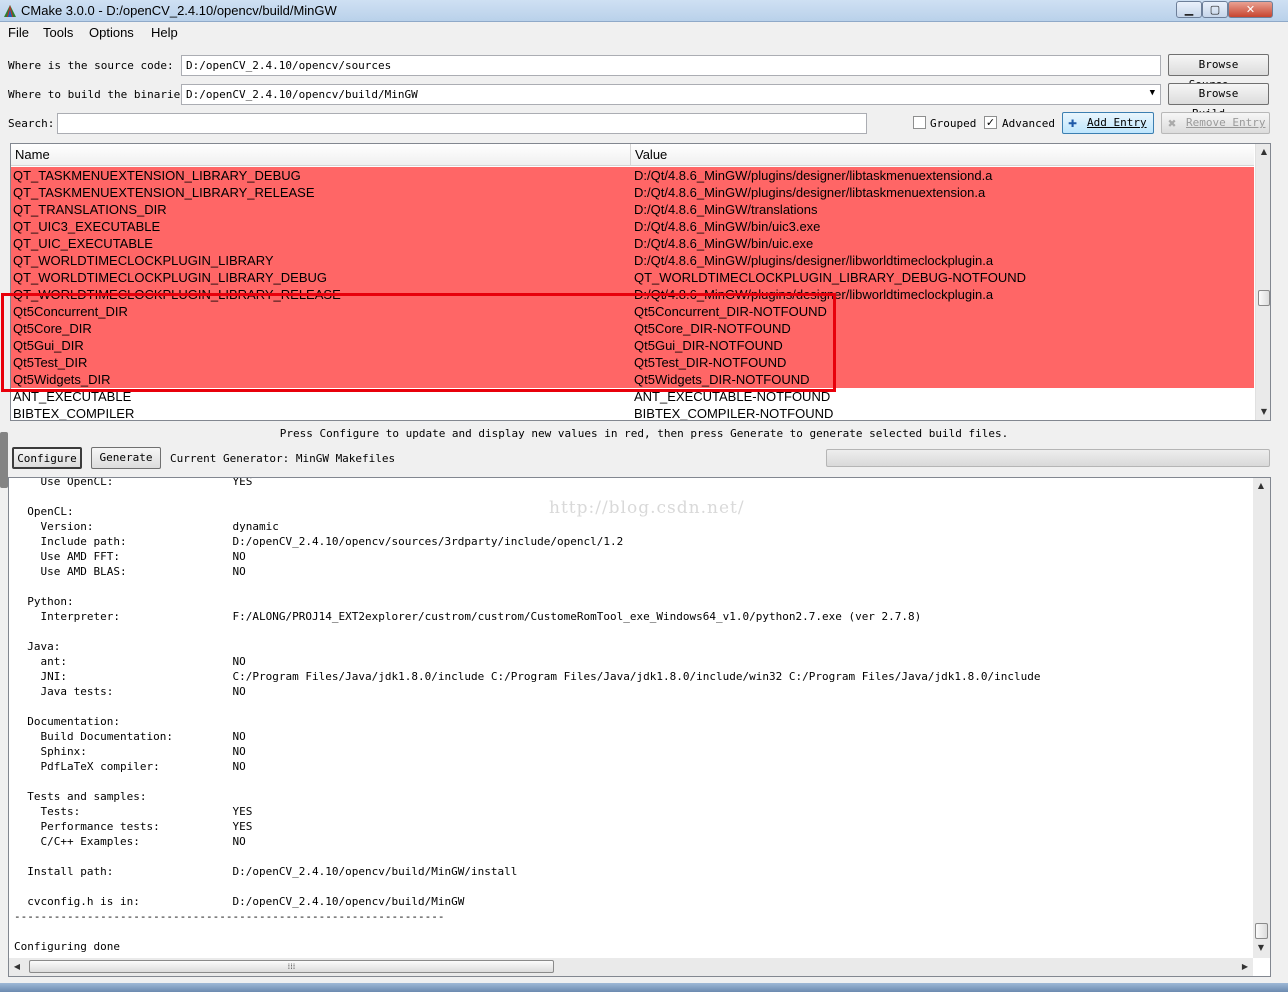  Describe the element at coordinates (990, 122) in the screenshot. I see `advanced-checkbox: ✓` at that location.